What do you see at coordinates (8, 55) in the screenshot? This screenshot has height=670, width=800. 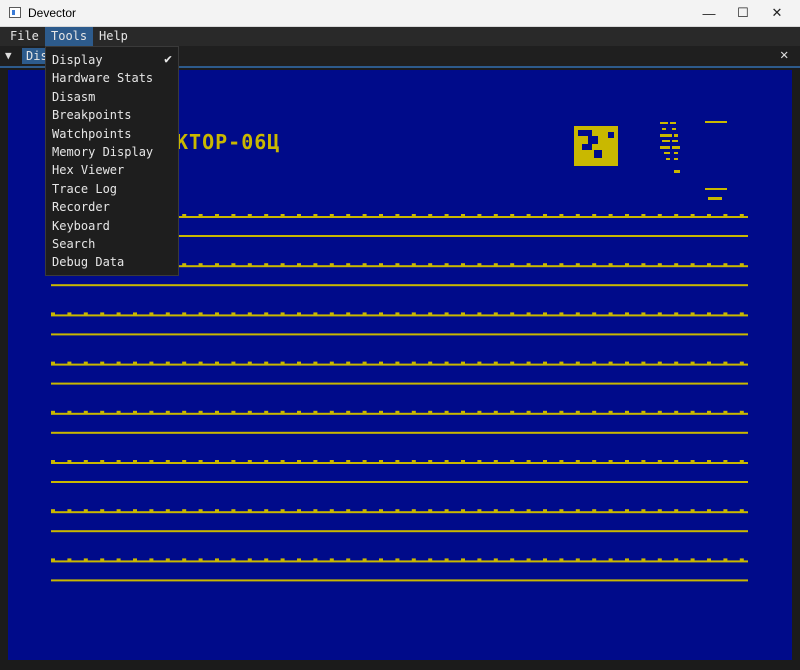 I see `triangle-down-icon: ▼` at bounding box center [8, 55].